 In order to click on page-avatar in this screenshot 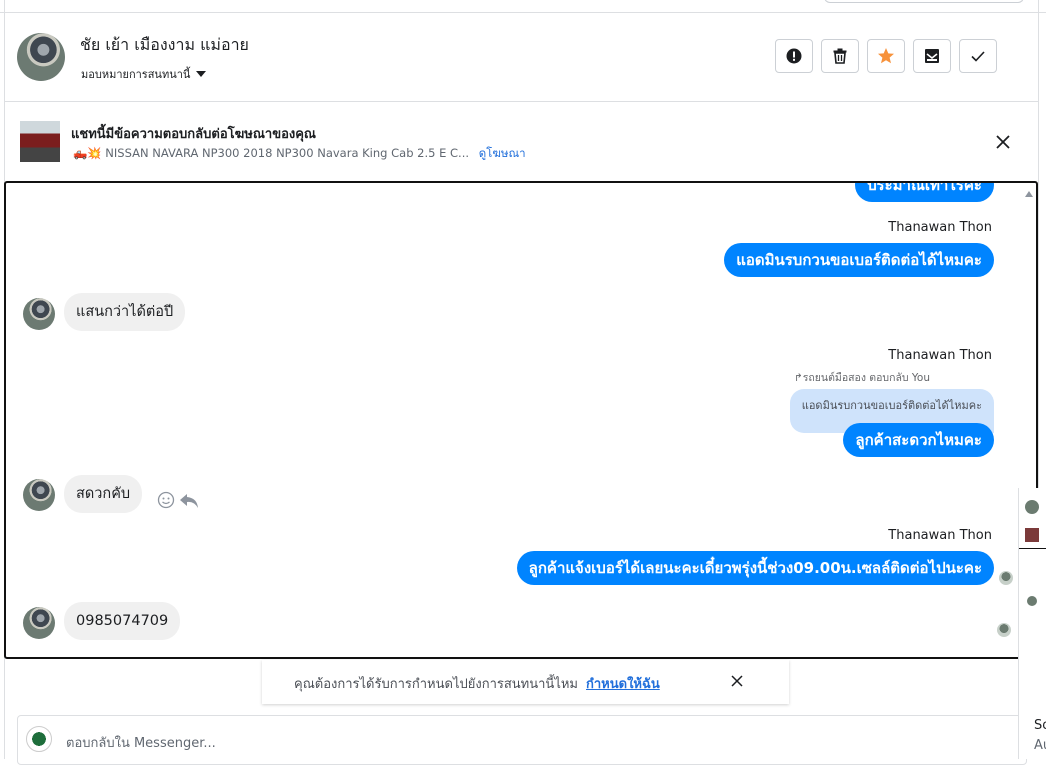, I will do `click(39, 739)`.